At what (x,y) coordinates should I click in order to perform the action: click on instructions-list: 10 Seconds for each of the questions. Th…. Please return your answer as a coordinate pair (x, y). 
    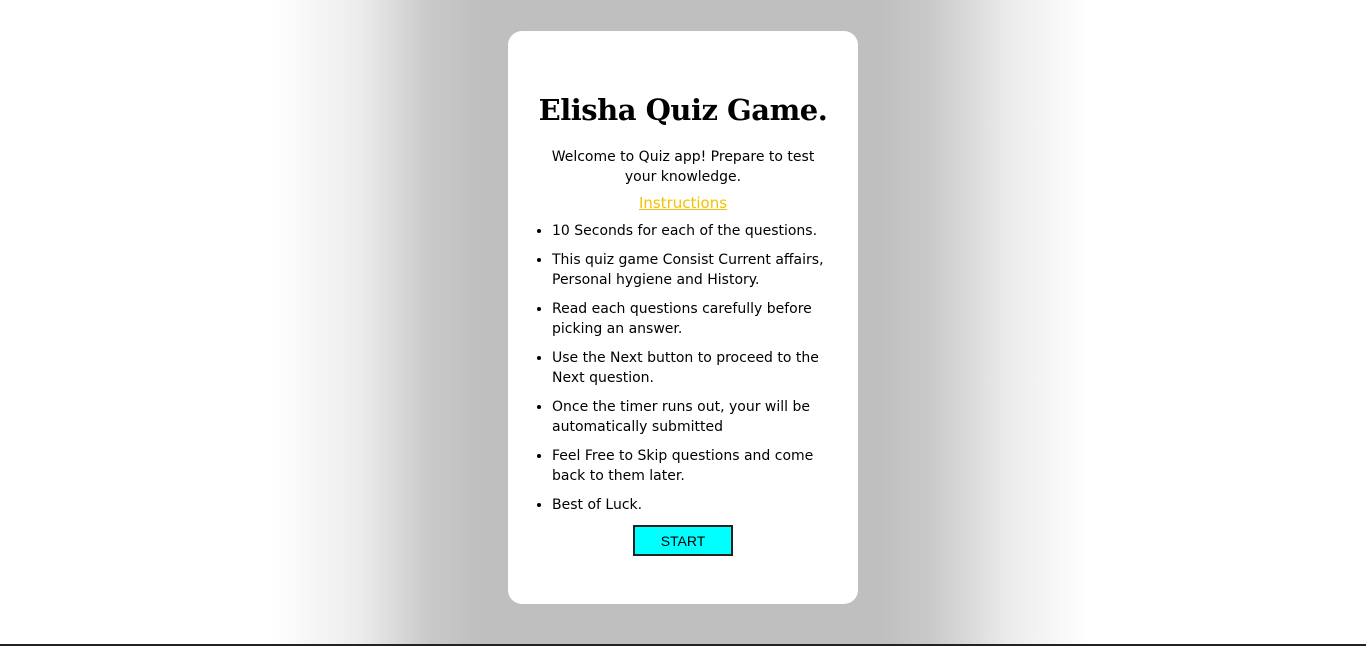
    Looking at the image, I should click on (683, 368).